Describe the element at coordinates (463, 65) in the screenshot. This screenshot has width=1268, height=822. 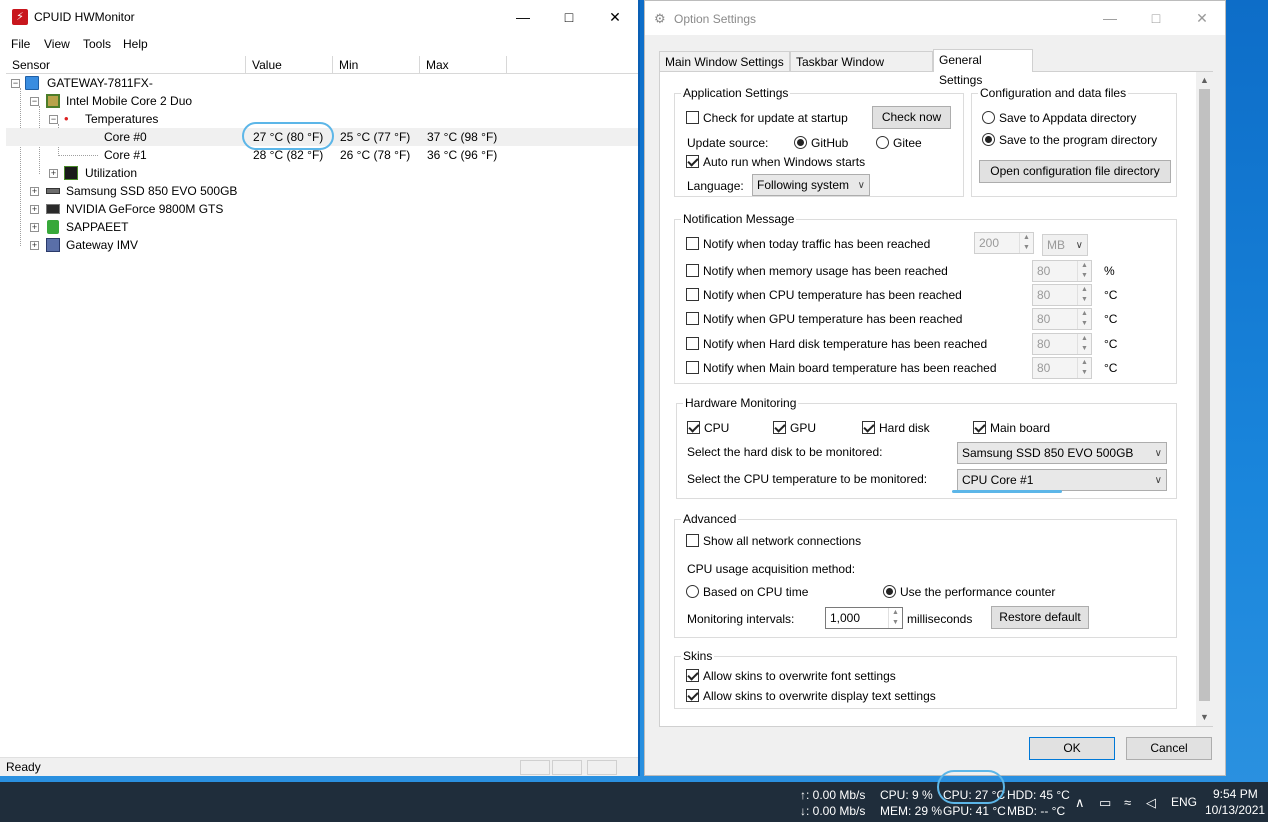
I see `column-max: Max` at that location.